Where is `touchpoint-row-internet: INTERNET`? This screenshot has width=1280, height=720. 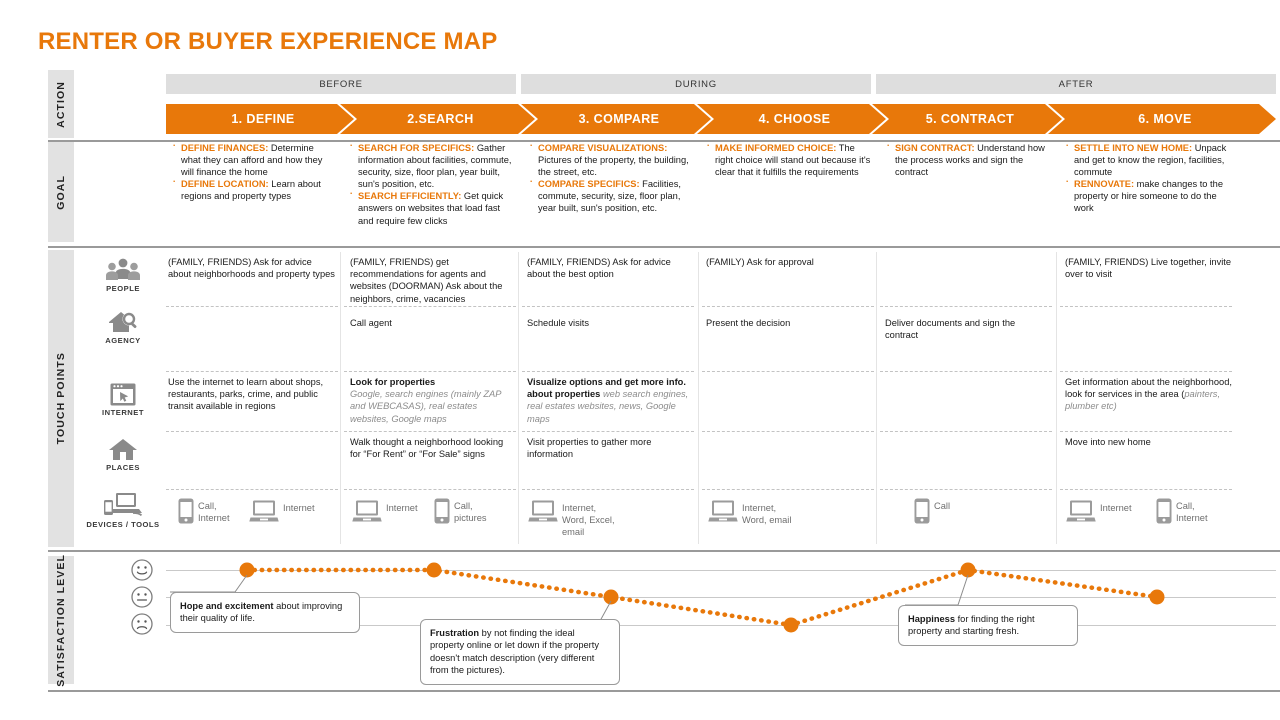 touchpoint-row-internet: INTERNET is located at coordinates (123, 400).